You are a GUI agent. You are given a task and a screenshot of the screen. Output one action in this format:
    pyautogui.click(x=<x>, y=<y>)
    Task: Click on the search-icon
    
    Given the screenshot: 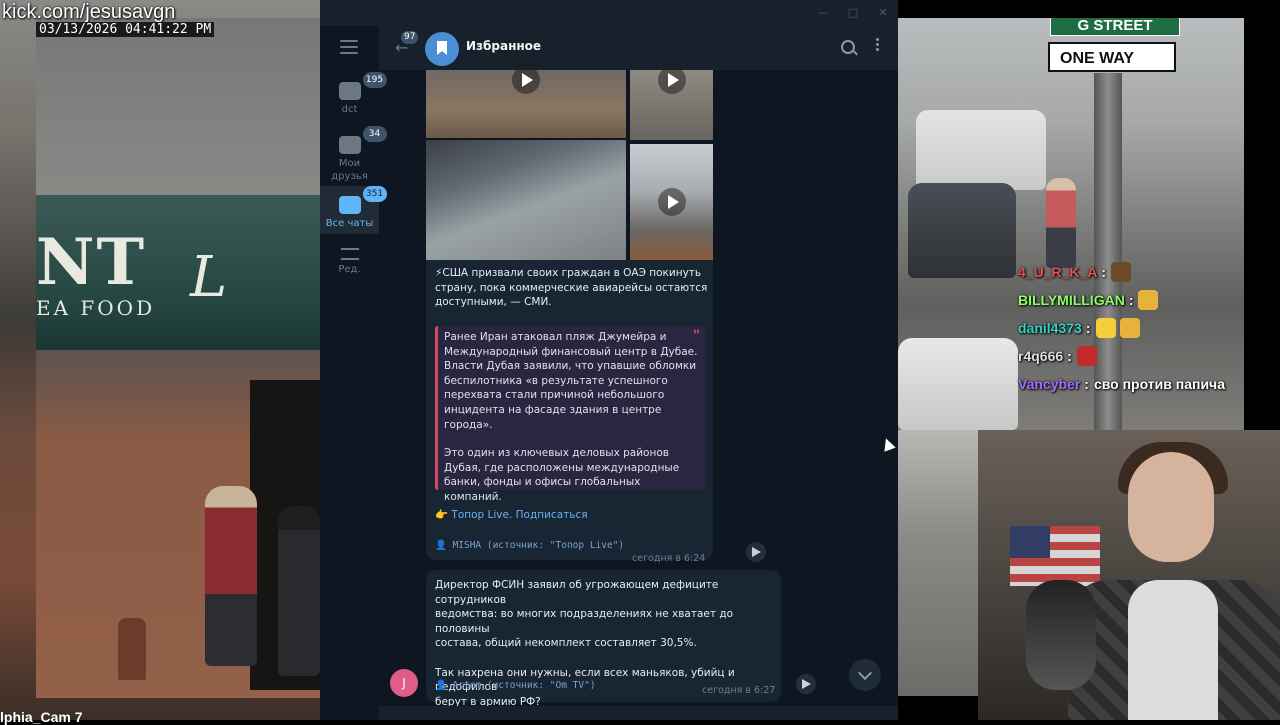 What is the action you would take?
    pyautogui.click(x=848, y=47)
    